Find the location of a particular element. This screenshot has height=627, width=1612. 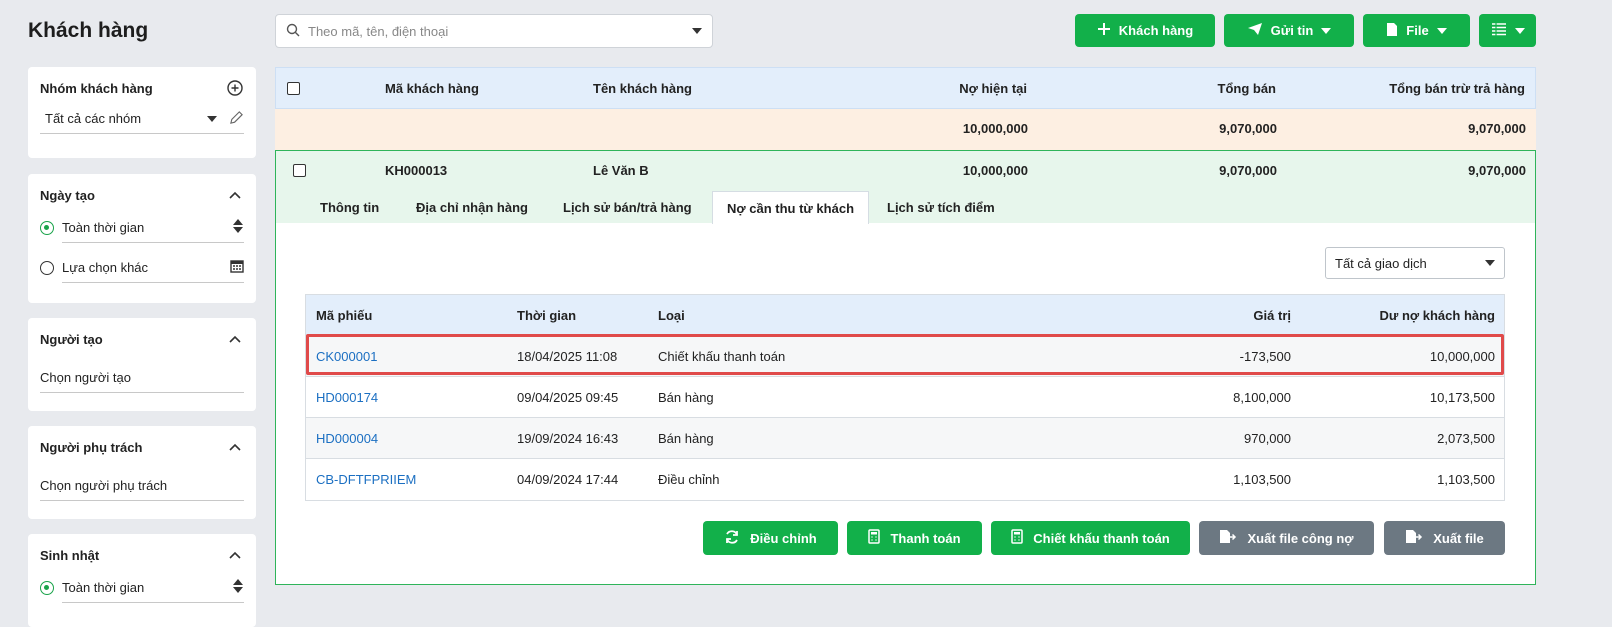

paper-plane-icon is located at coordinates (1255, 30).